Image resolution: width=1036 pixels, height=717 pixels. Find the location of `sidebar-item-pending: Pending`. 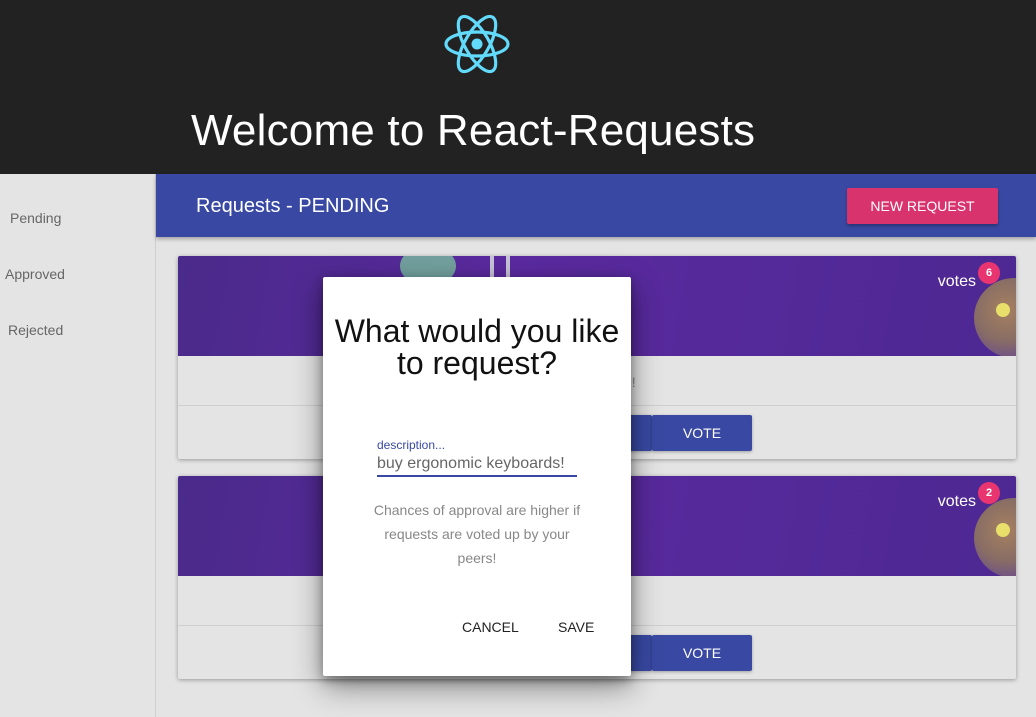

sidebar-item-pending: Pending is located at coordinates (35, 218).